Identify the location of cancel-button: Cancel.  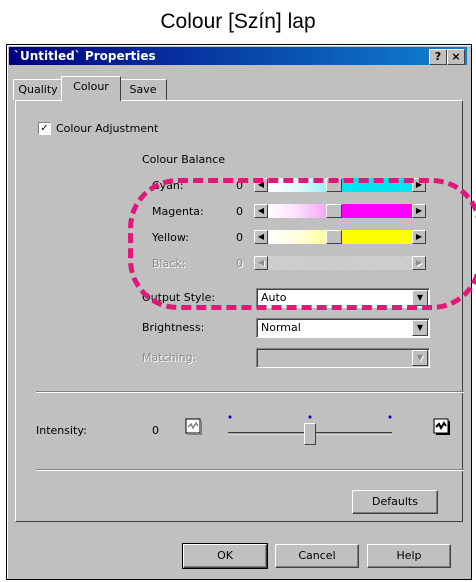
(317, 556).